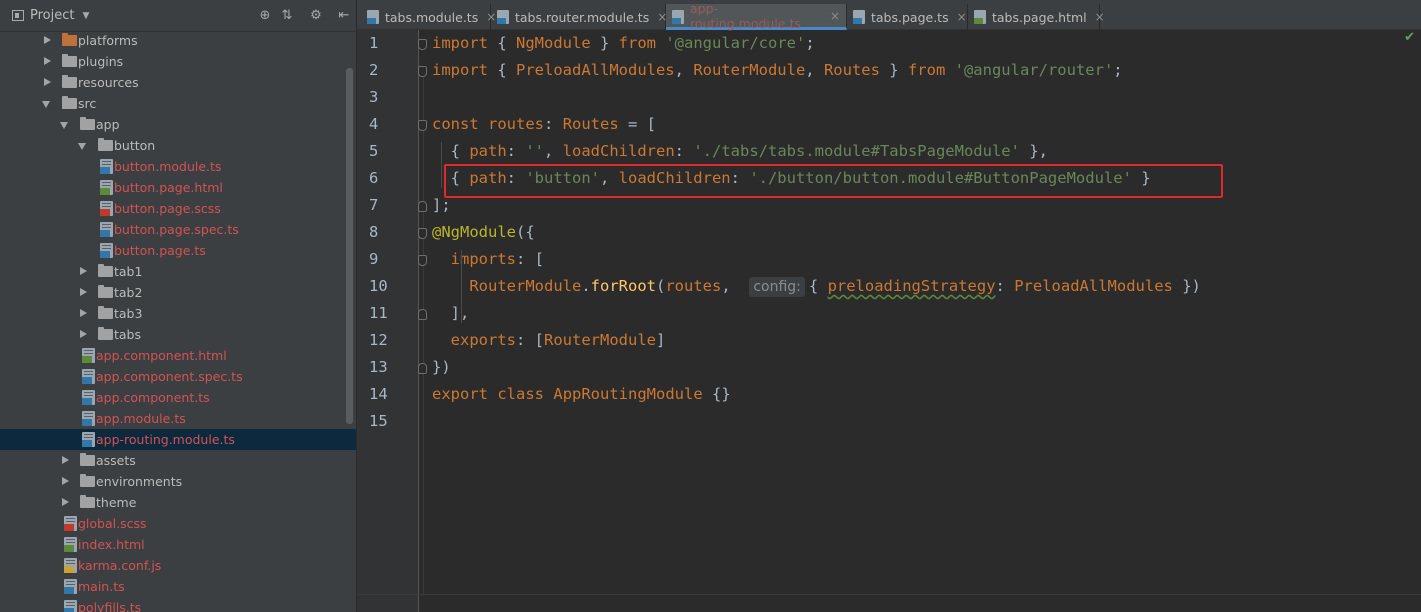 This screenshot has height=612, width=1421. I want to click on line-number: 3, so click(374, 97).